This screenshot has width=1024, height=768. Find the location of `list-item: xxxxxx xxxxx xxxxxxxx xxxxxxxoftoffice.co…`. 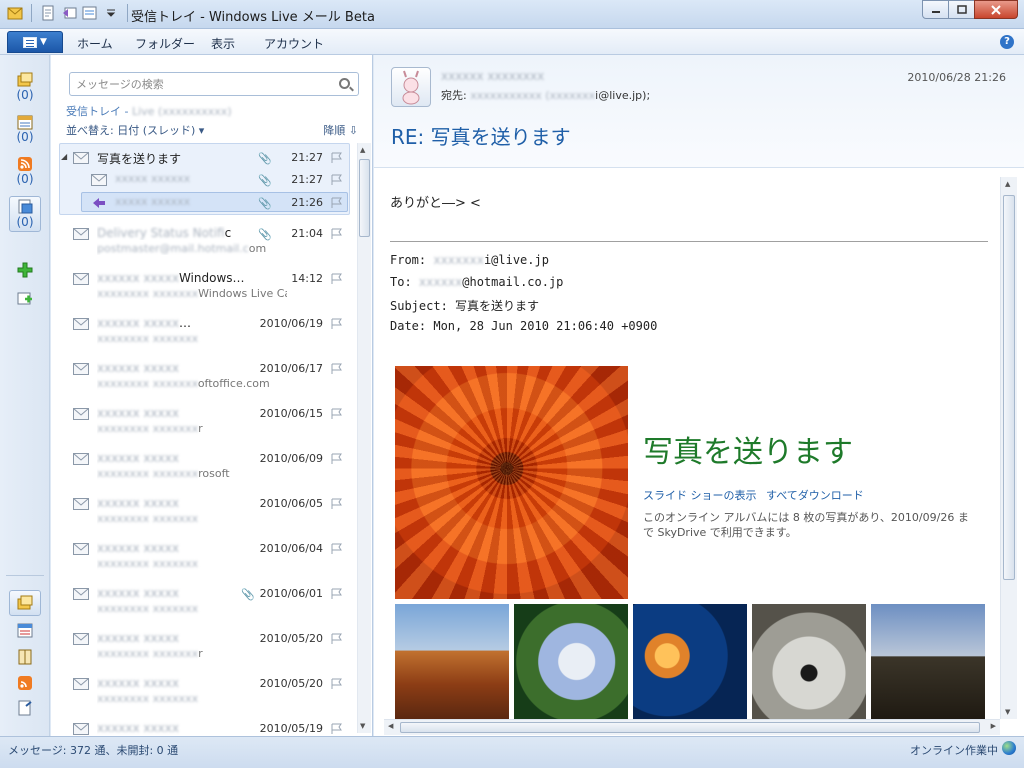

list-item: xxxxxx xxxxx xxxxxxxx xxxxxxxoftoffice.co… is located at coordinates (204, 378).